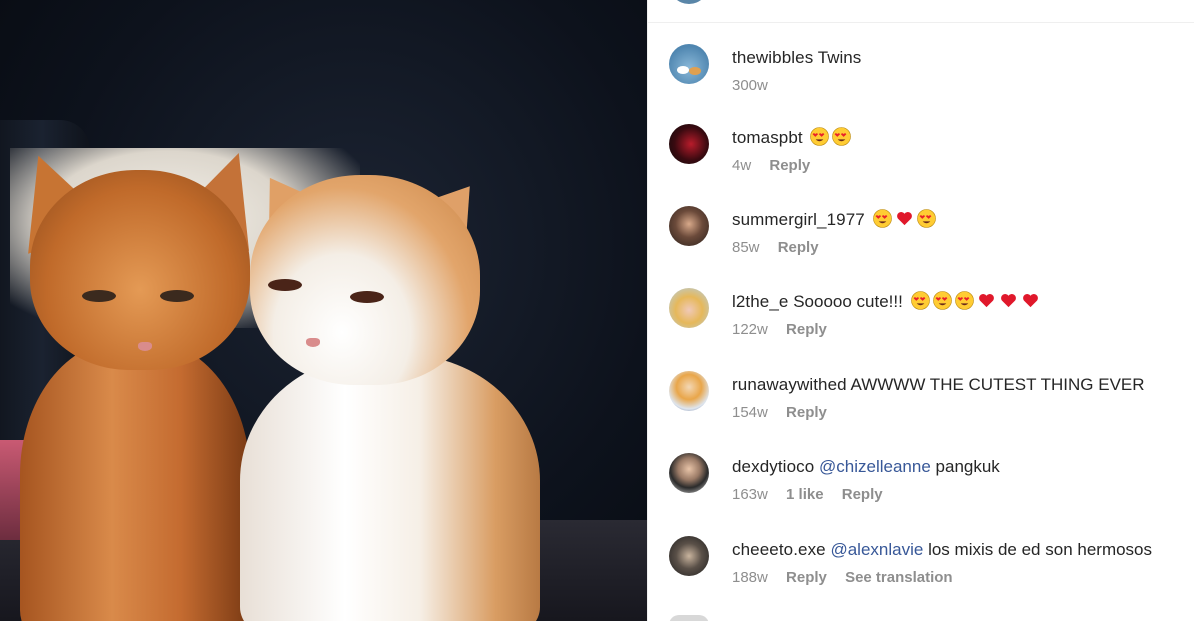  I want to click on mention-link: @alexnlavie, so click(876, 549).